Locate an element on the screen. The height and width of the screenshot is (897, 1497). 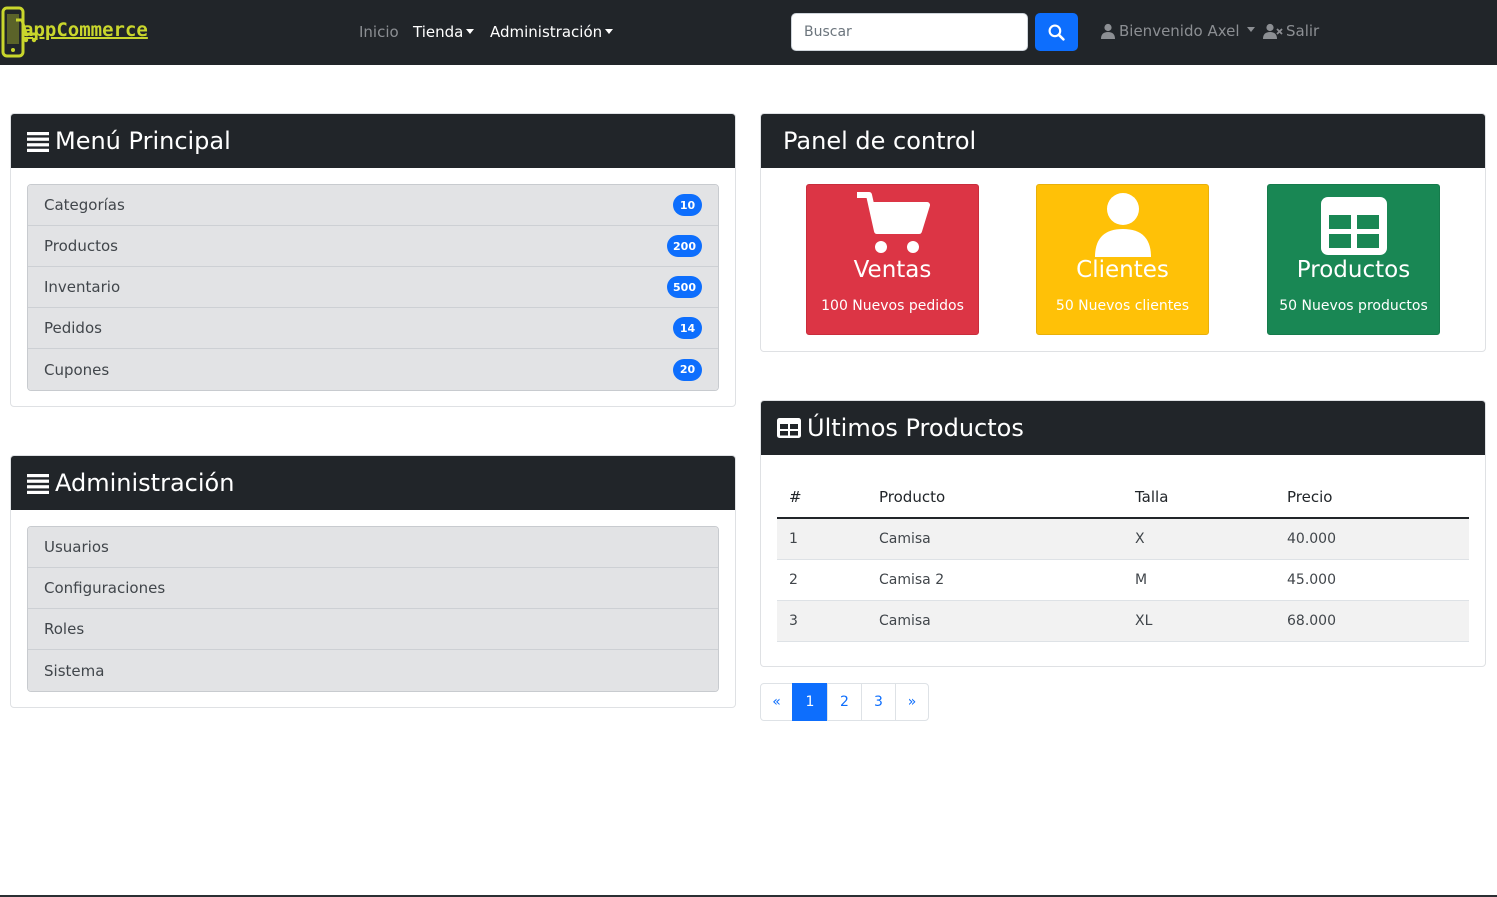
table-cell: XL is located at coordinates (1199, 621).